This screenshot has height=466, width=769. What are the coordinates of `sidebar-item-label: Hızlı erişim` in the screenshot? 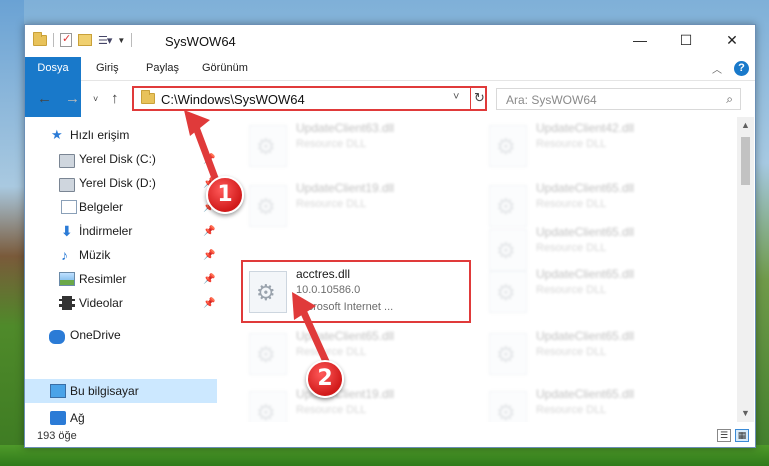 It's located at (100, 135).